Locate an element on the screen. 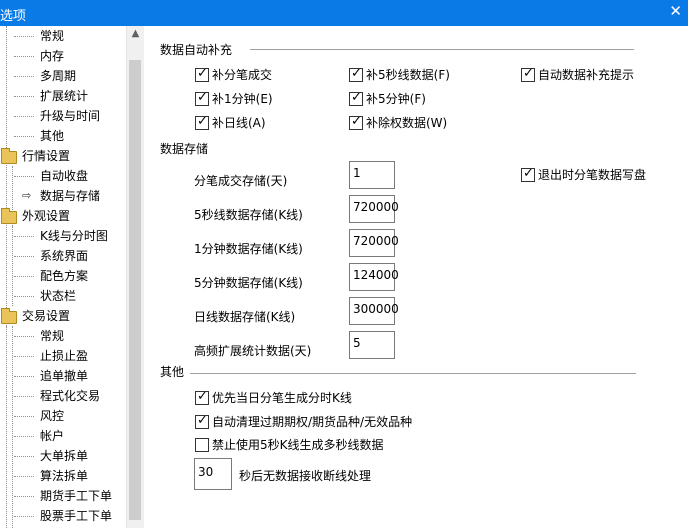  tree-item-other: 其他 is located at coordinates (63, 136).